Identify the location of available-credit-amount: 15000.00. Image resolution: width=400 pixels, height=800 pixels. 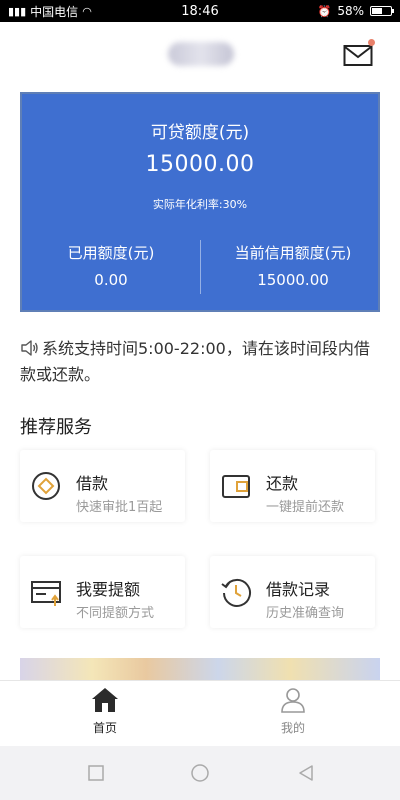
(200, 164).